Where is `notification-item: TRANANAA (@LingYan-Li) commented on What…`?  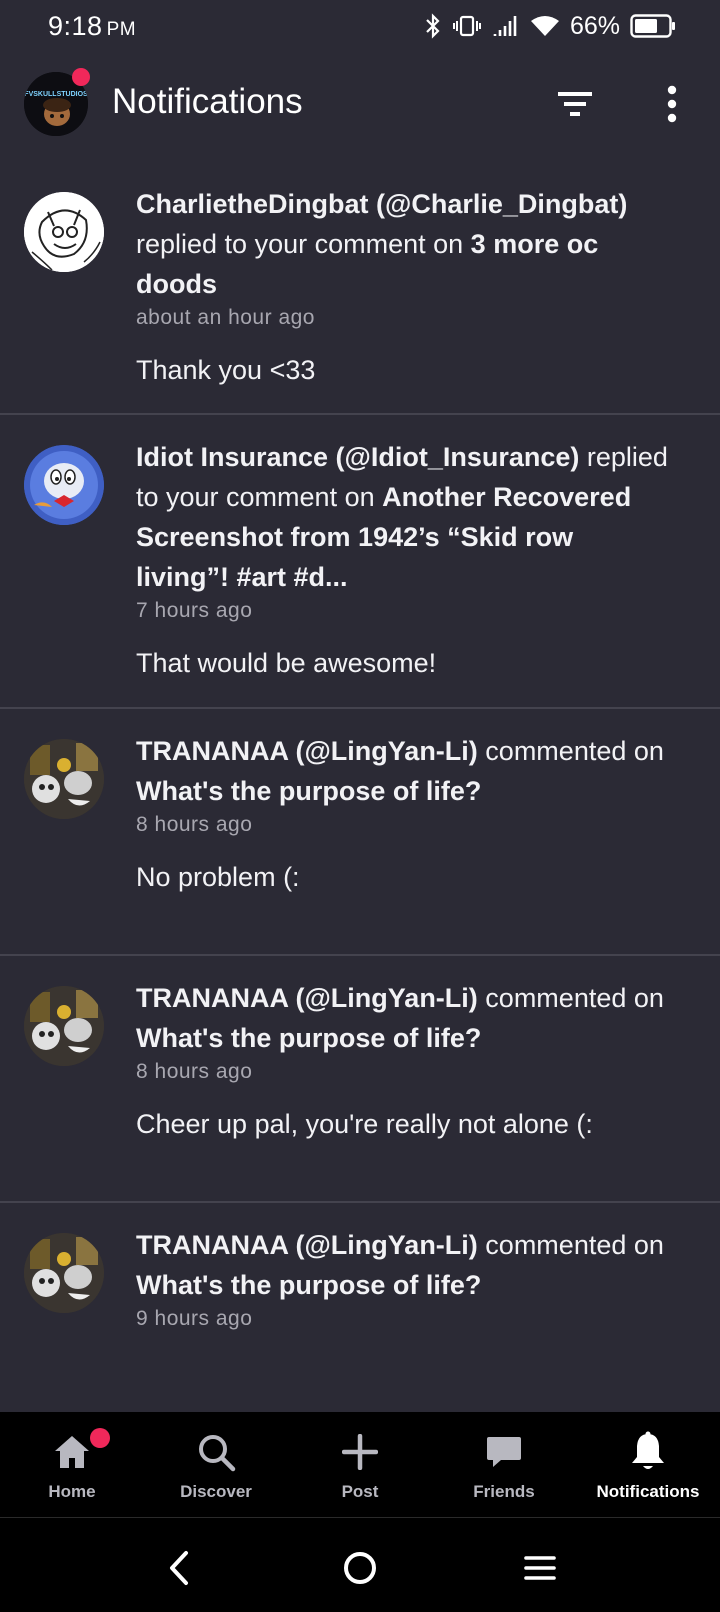 notification-item: TRANANAA (@LingYan-Li) commented on What… is located at coordinates (360, 1318).